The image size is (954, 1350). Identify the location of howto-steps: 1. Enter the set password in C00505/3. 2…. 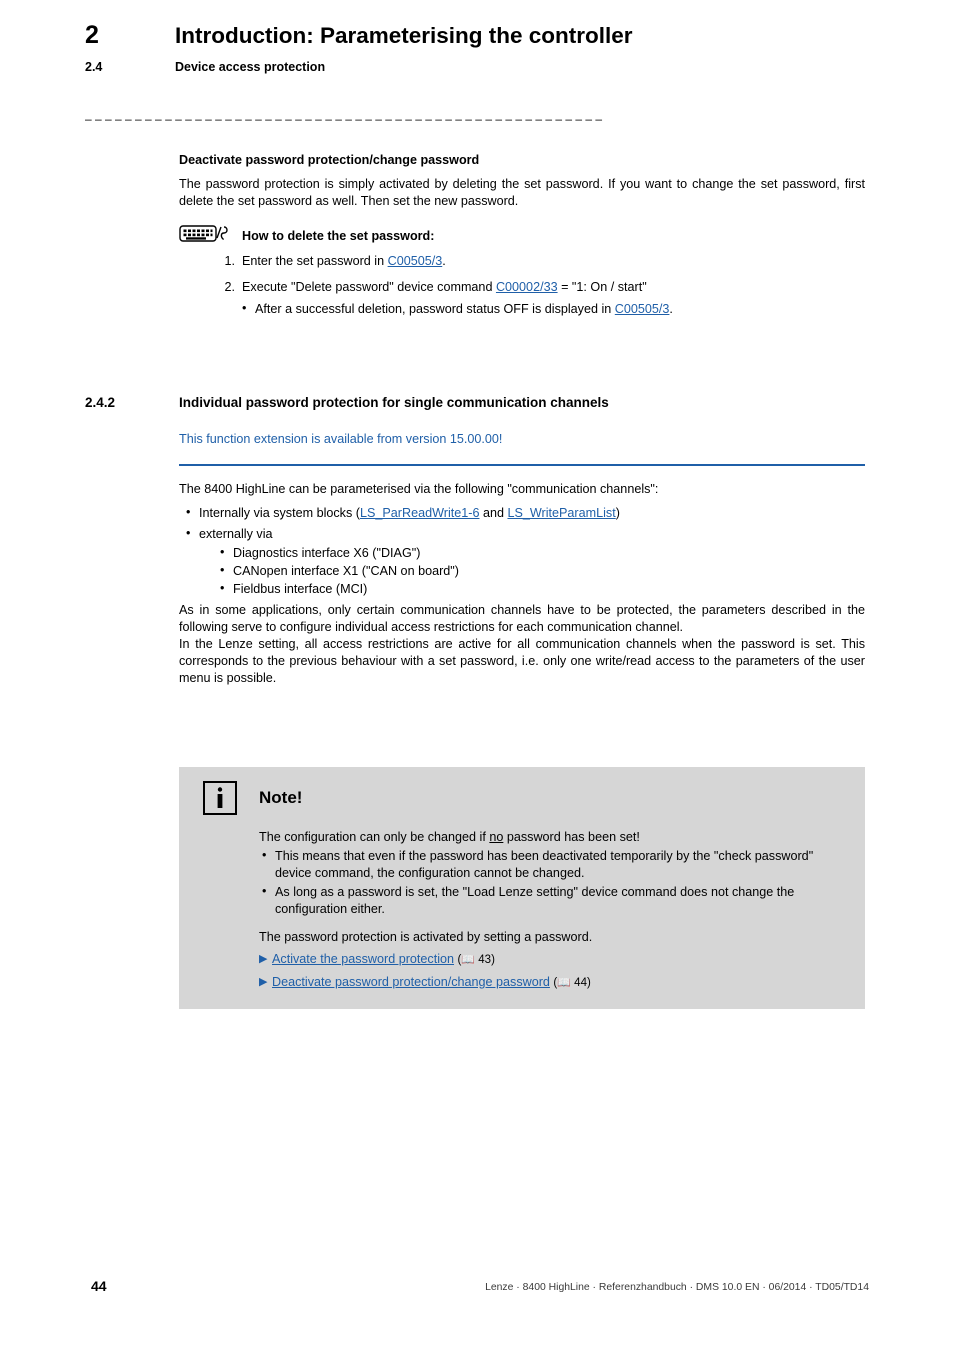
(522, 285).